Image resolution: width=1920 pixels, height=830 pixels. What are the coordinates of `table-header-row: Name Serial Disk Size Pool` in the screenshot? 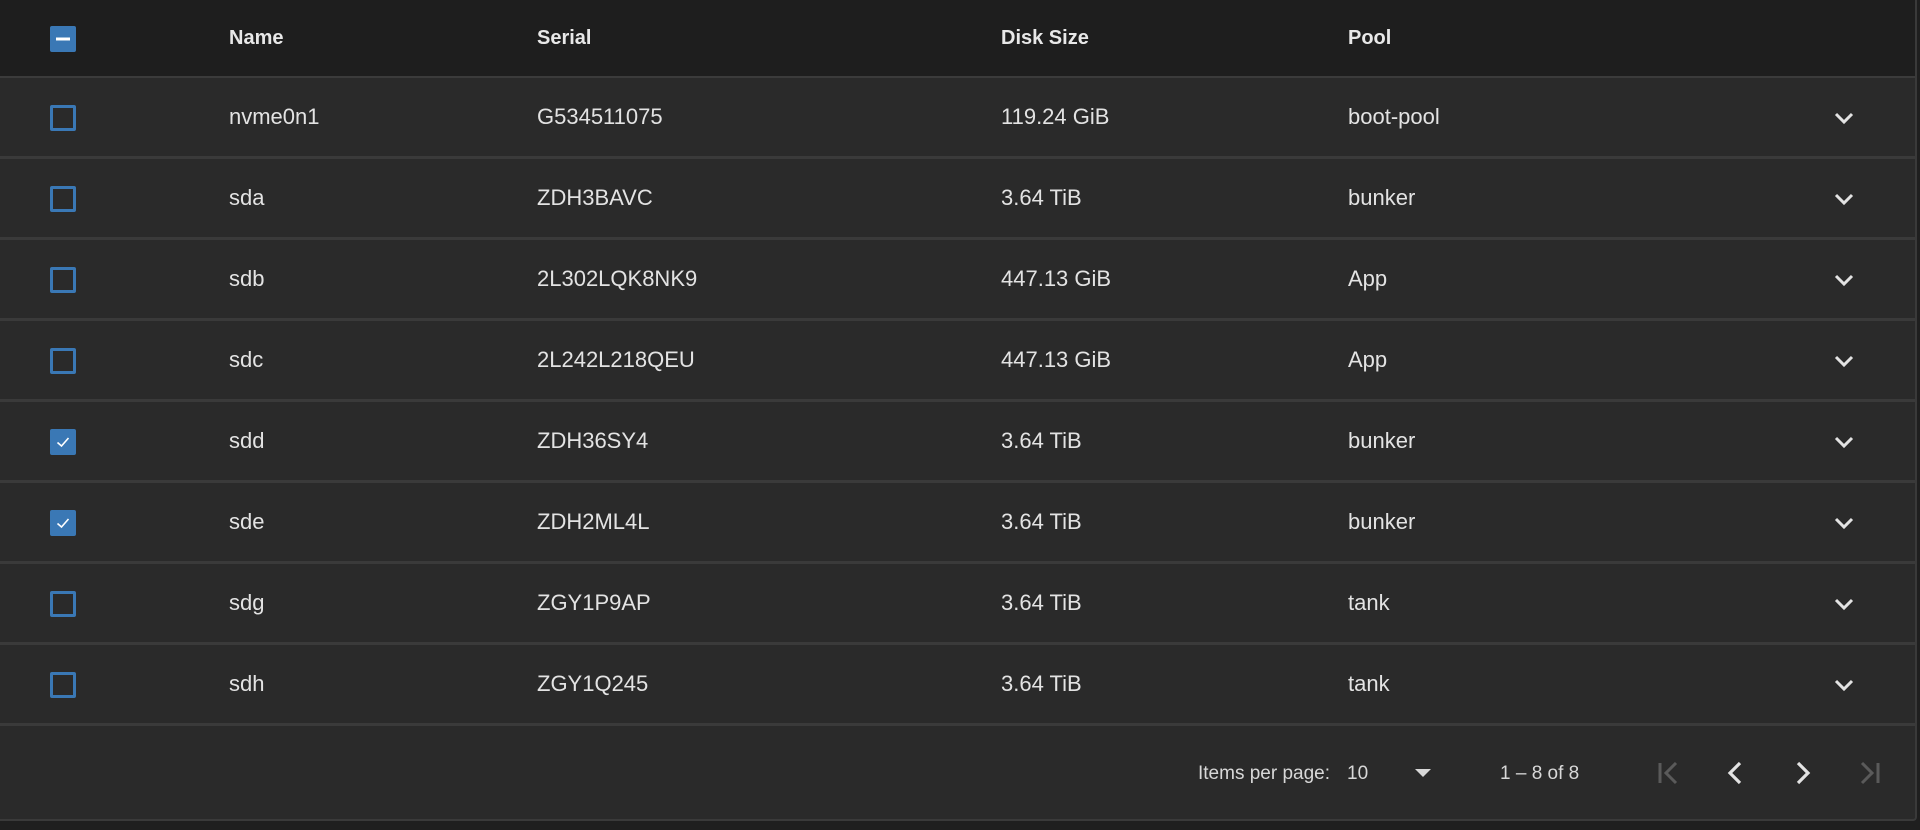 It's located at (957, 39).